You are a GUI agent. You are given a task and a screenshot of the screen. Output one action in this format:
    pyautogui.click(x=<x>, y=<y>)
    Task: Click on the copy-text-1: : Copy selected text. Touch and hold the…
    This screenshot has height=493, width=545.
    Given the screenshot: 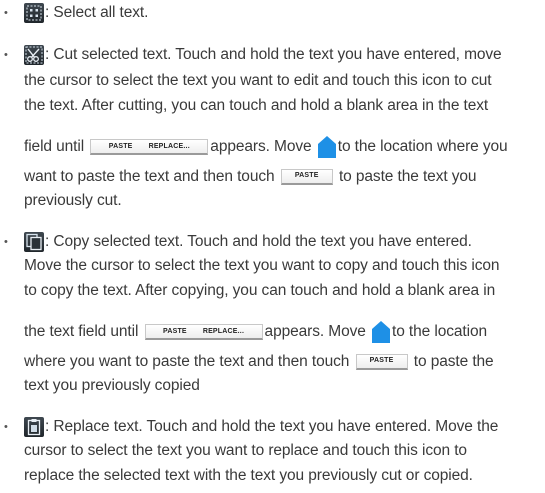 What is the action you would take?
    pyautogui.click(x=258, y=242)
    